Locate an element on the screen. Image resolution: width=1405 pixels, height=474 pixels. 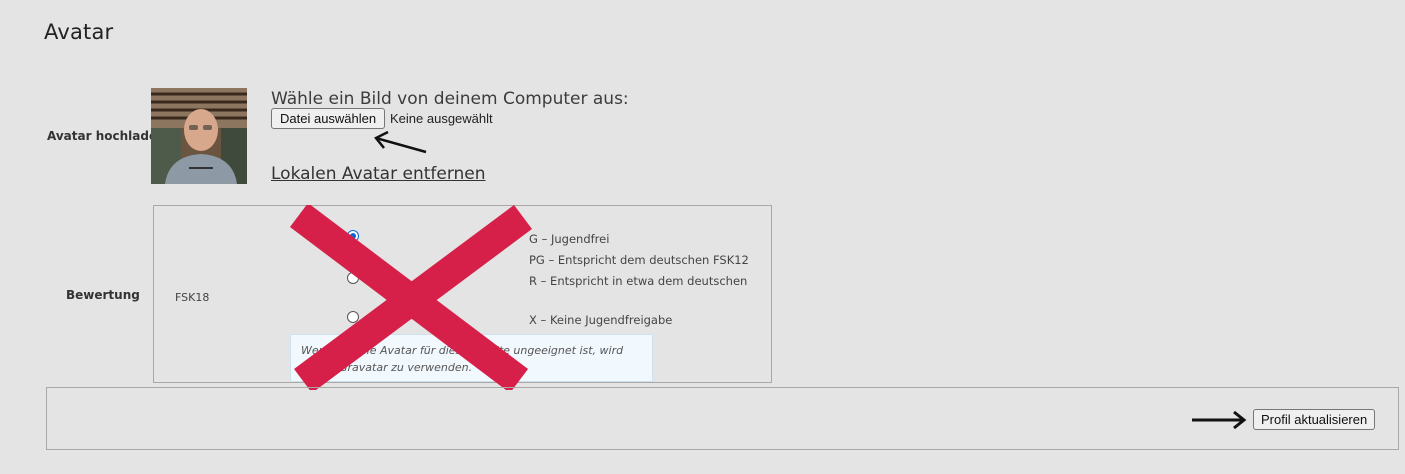
choose-file-button: Datei auswählen is located at coordinates (328, 118).